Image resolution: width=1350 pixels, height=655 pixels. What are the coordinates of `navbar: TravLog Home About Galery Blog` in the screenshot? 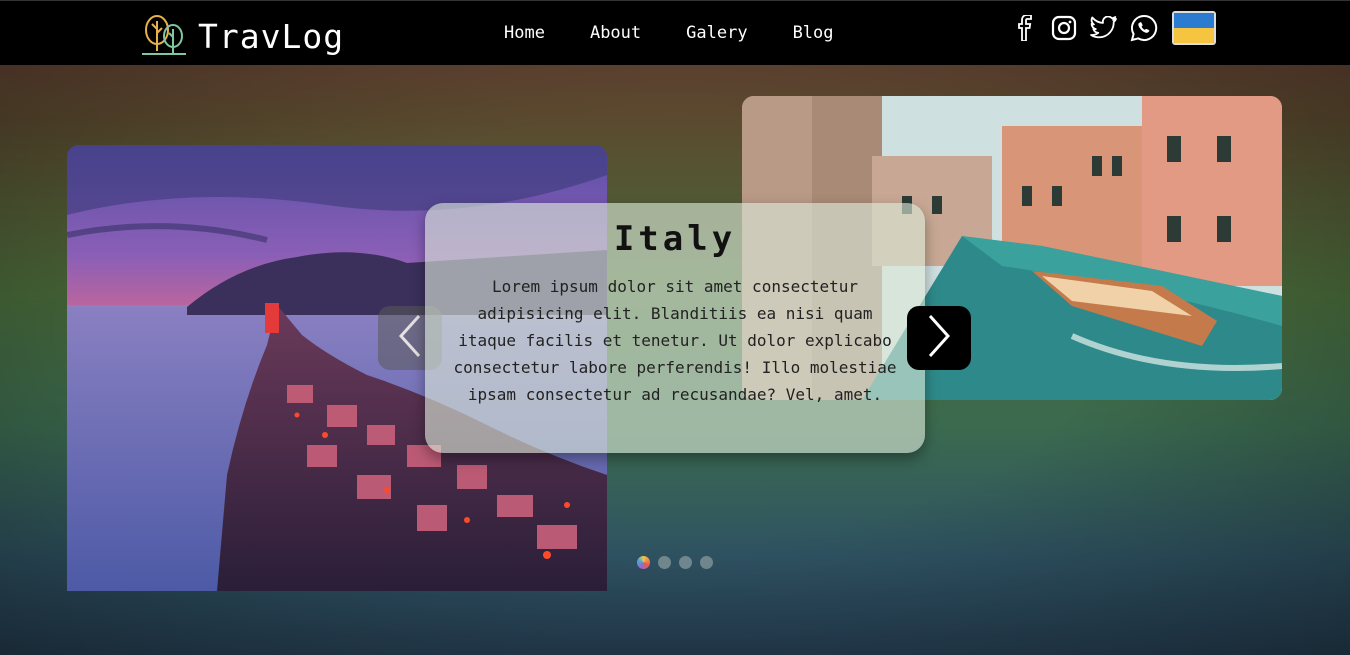 It's located at (675, 32).